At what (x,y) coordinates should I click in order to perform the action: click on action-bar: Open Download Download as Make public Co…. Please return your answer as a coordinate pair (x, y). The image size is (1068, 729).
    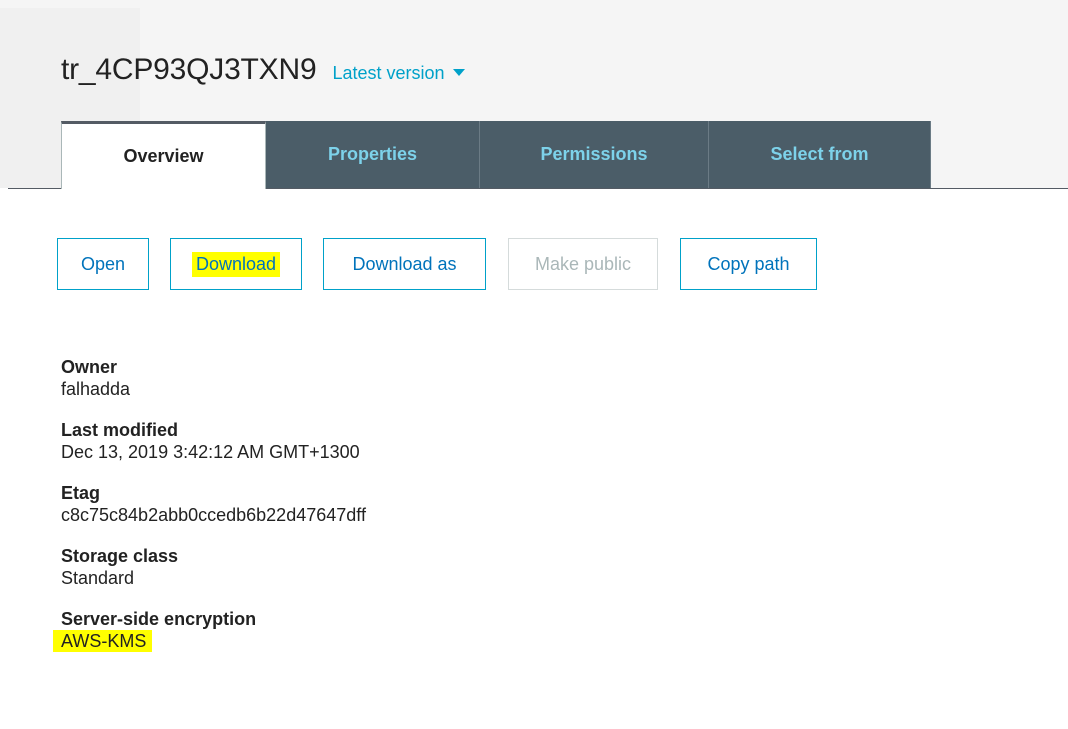
    Looking at the image, I should click on (437, 264).